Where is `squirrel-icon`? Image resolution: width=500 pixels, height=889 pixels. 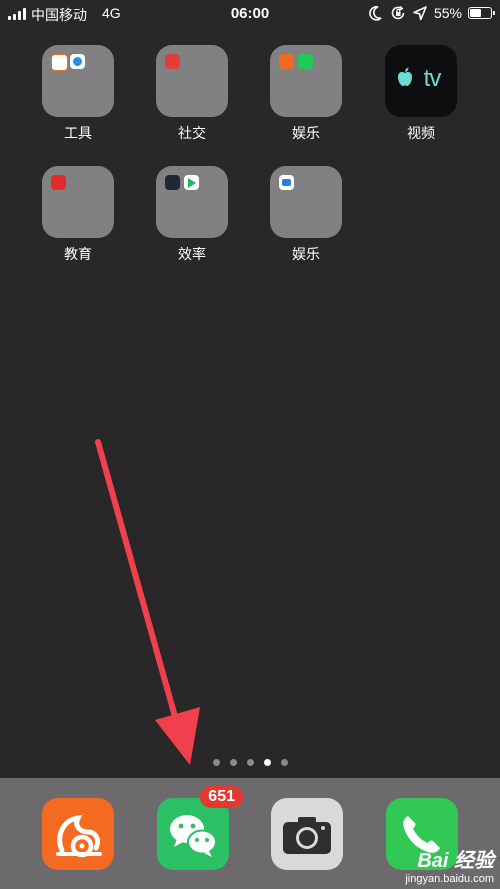
squirrel-icon is located at coordinates (79, 836).